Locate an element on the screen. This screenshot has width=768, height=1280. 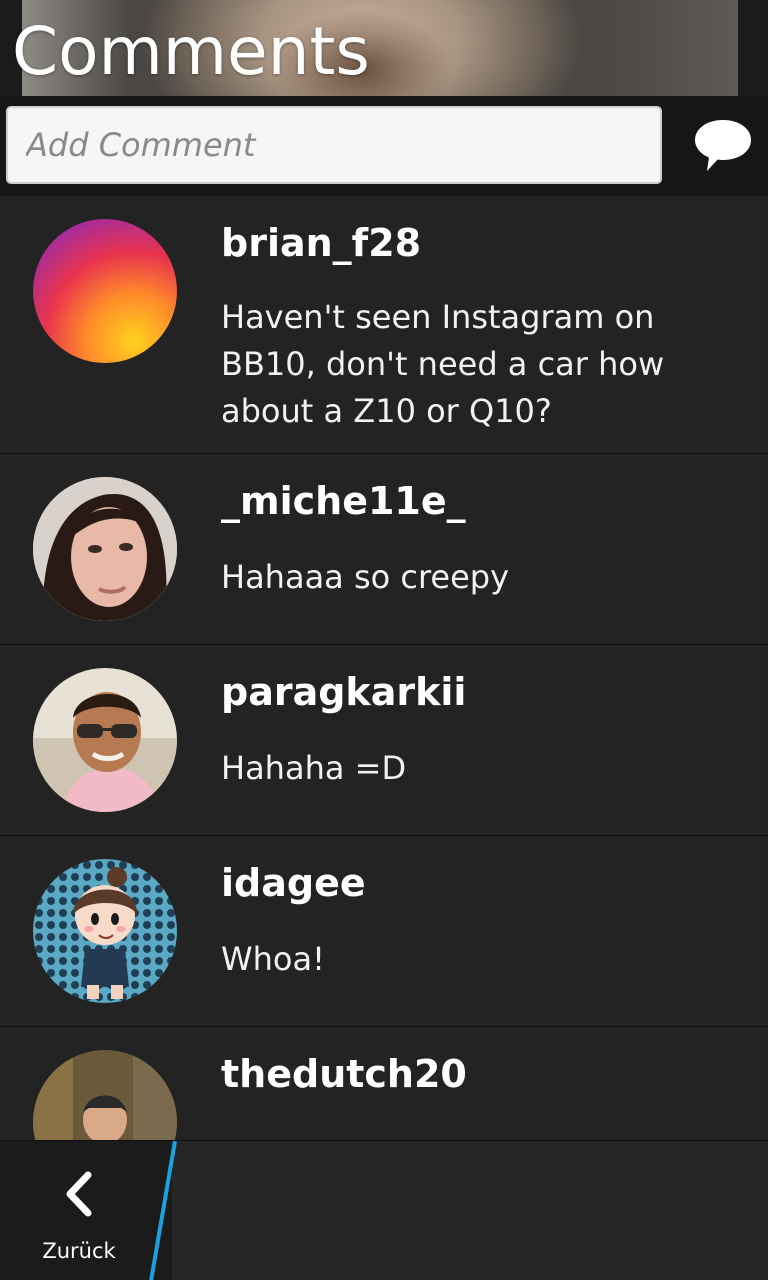
header: Comments is located at coordinates (384, 48).